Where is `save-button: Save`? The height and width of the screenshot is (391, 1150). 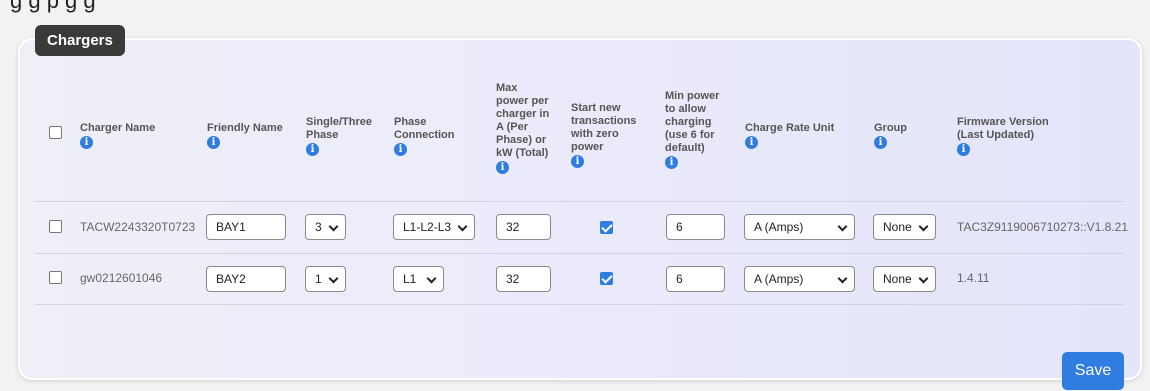
save-button: Save is located at coordinates (1093, 371).